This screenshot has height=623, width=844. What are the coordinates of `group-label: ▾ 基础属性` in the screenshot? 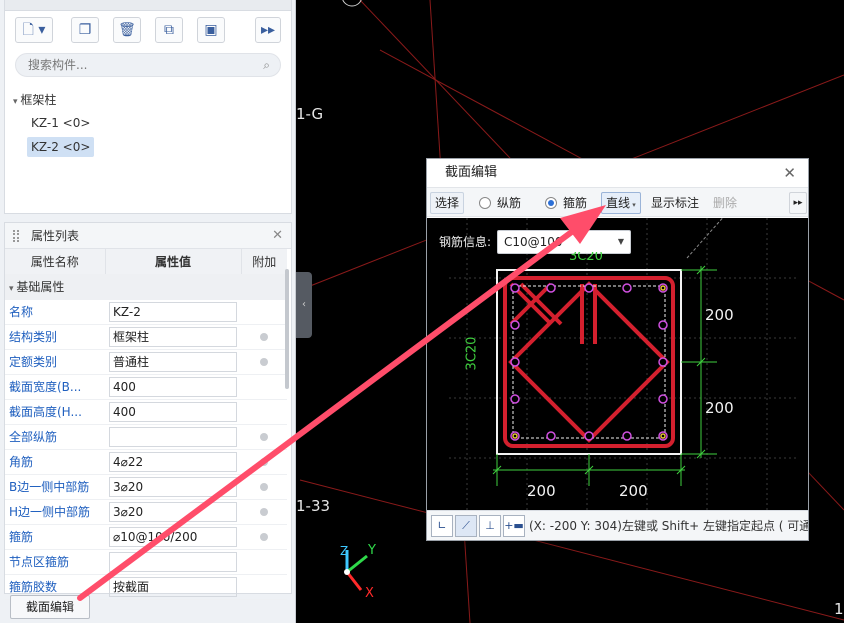 It's located at (146, 287).